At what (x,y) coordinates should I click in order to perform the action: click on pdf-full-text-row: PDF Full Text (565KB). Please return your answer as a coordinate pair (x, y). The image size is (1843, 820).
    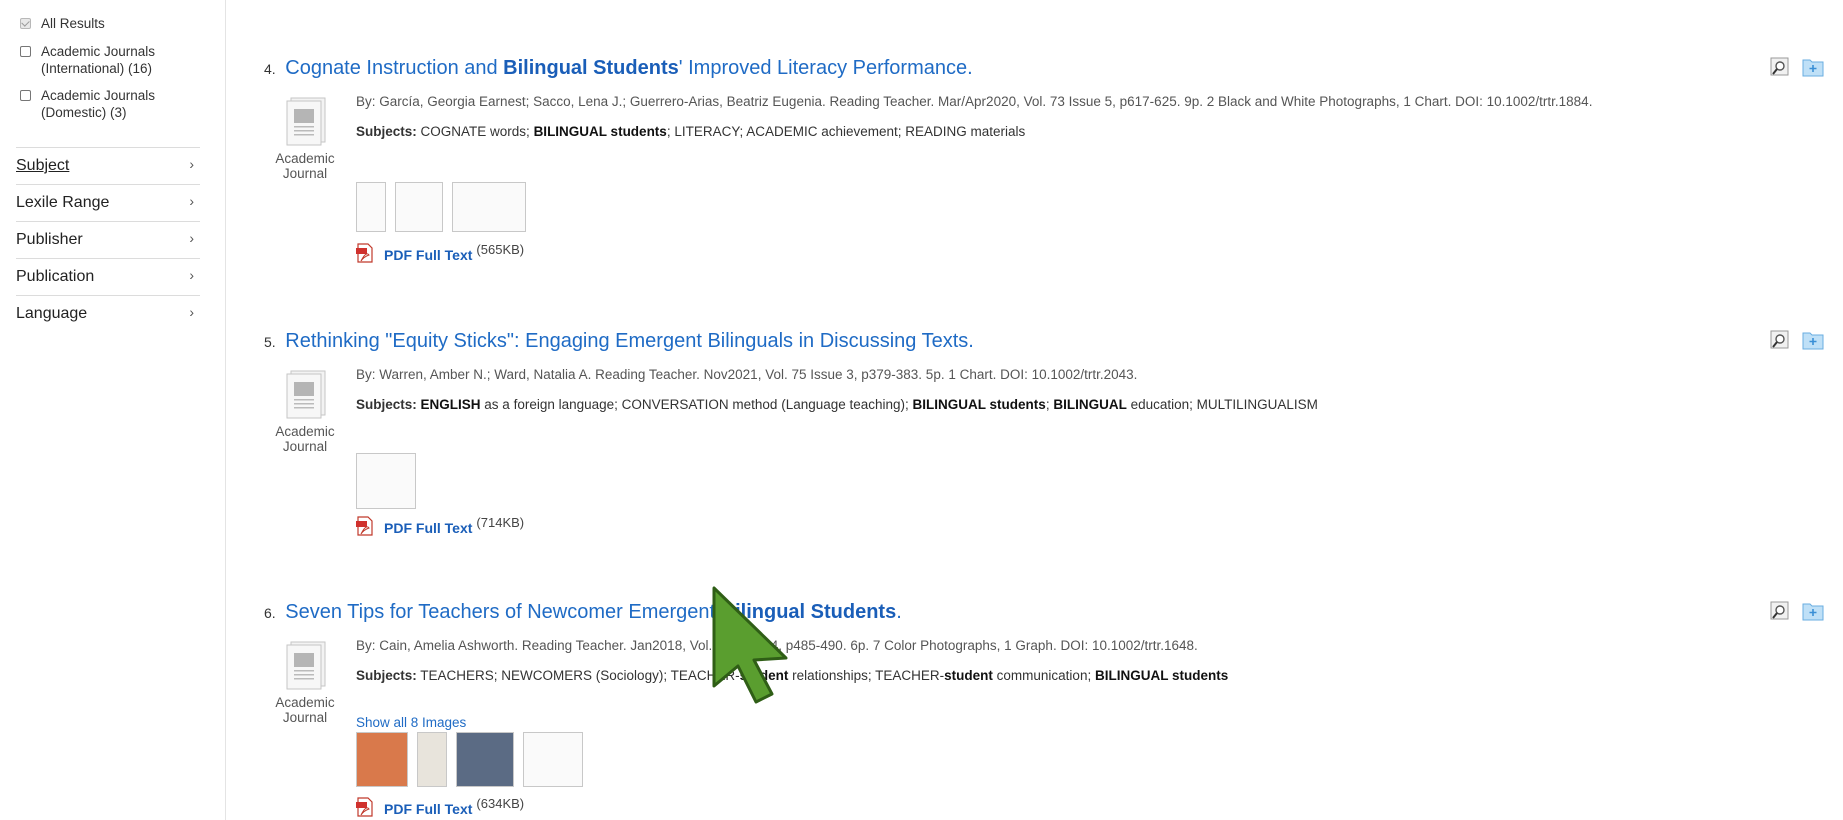
    Looking at the image, I should click on (440, 252).